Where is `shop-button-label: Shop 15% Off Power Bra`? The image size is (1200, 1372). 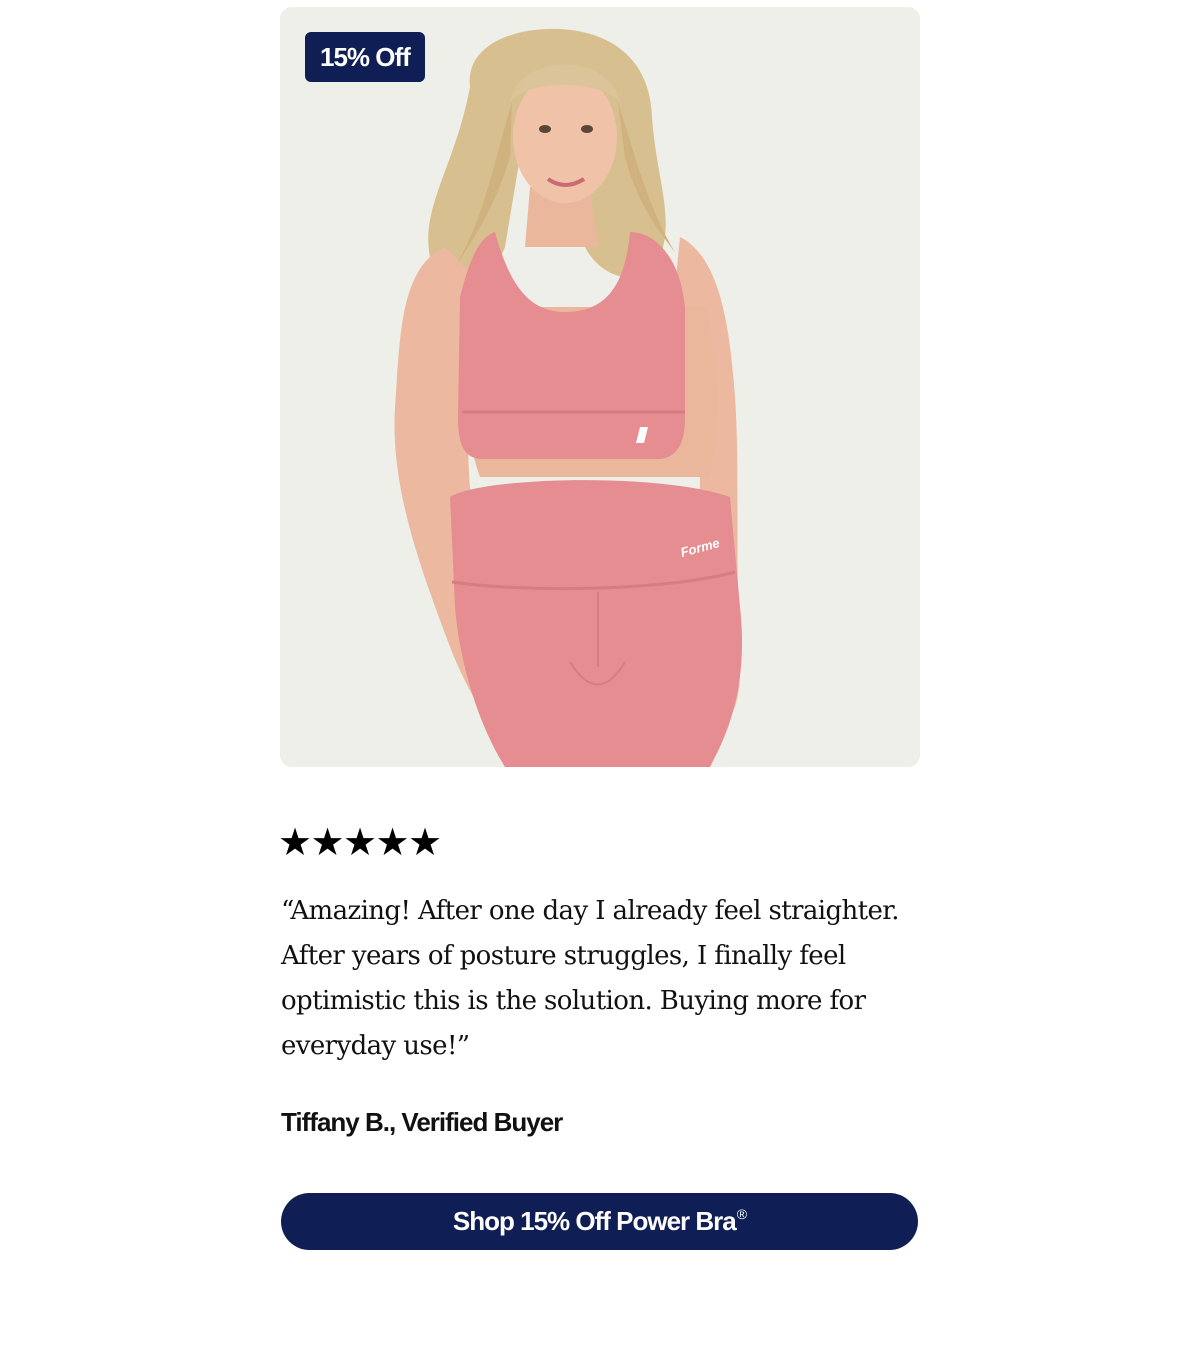 shop-button-label: Shop 15% Off Power Bra is located at coordinates (594, 1221).